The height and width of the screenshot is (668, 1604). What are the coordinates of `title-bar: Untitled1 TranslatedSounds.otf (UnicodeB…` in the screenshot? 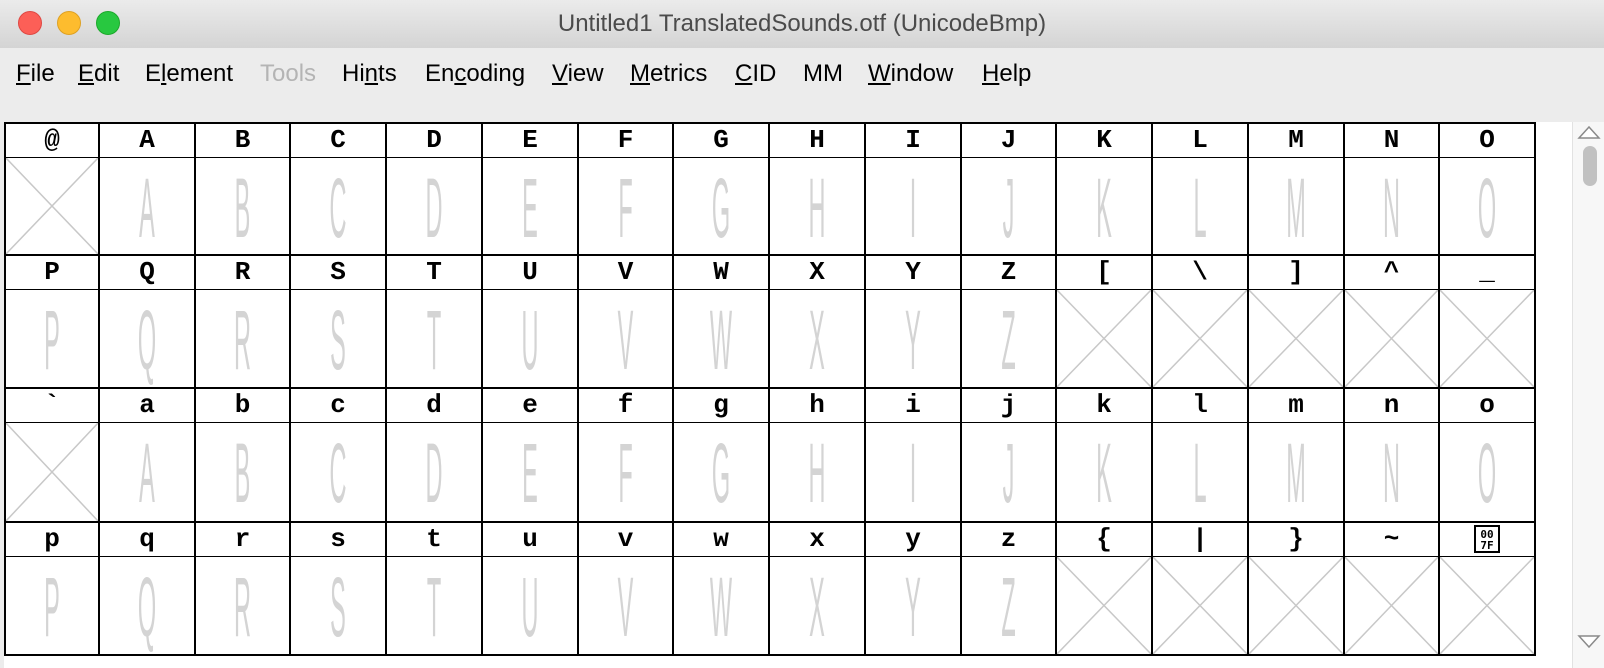 It's located at (802, 24).